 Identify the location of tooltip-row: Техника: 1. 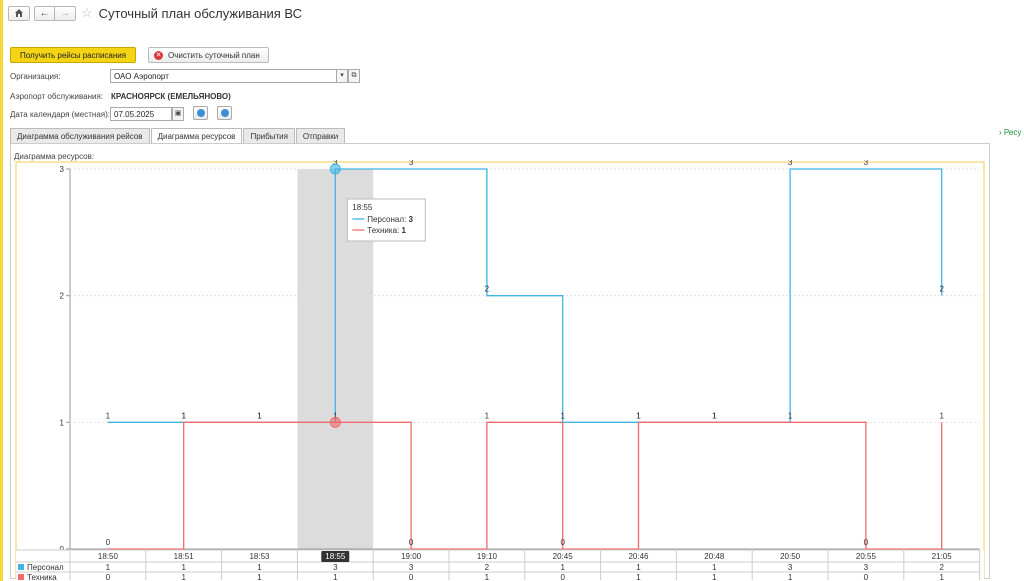
(386, 230).